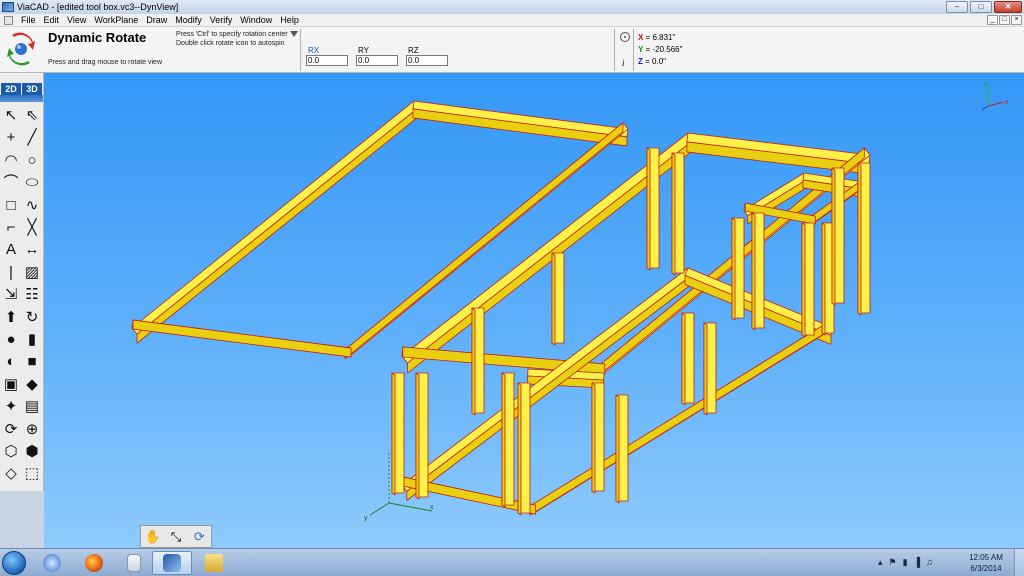 The image size is (1024, 576). I want to click on menu-modify: Modify, so click(188, 20).